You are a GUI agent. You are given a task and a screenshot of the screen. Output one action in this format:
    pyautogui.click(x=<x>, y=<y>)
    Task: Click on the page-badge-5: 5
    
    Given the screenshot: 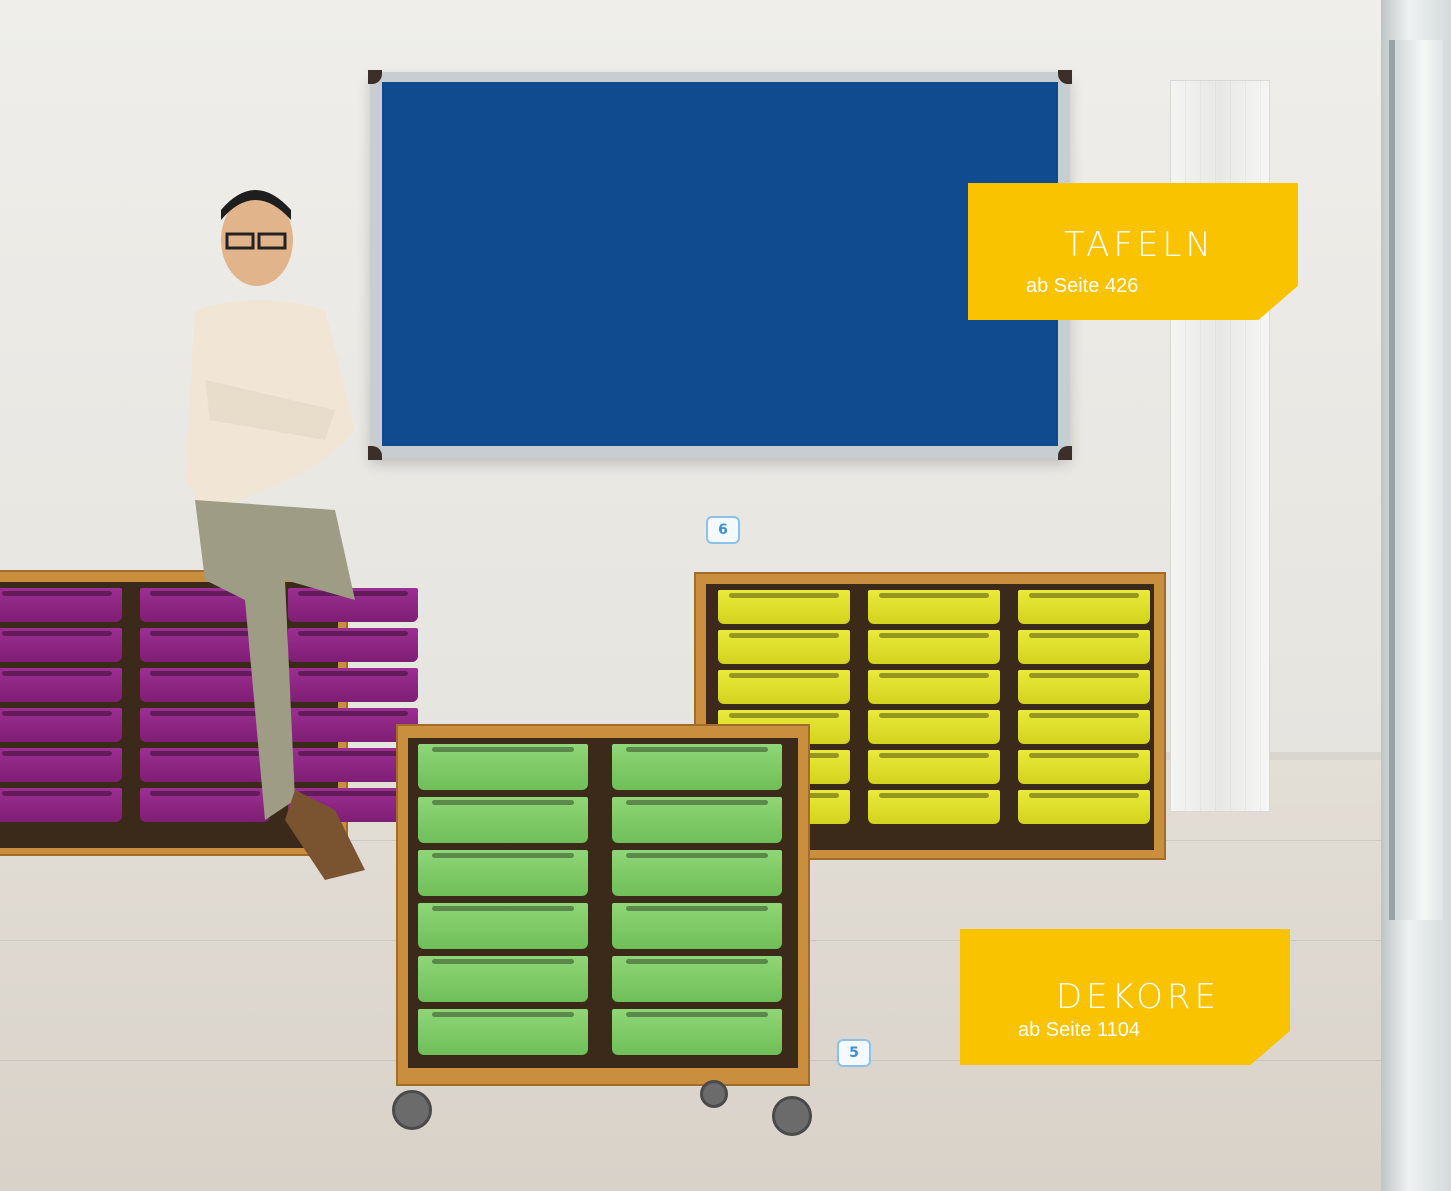 What is the action you would take?
    pyautogui.click(x=854, y=1053)
    